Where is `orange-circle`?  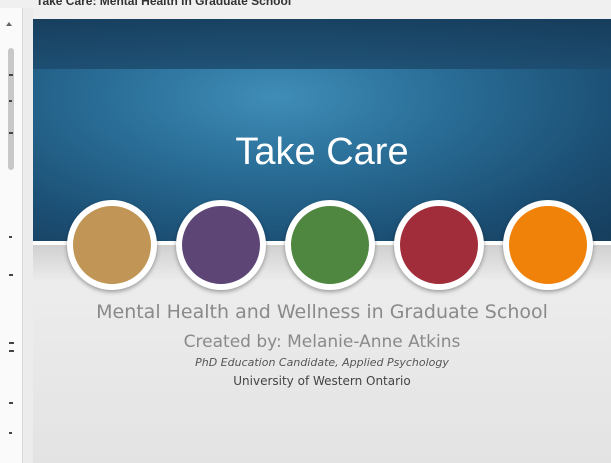 orange-circle is located at coordinates (548, 245).